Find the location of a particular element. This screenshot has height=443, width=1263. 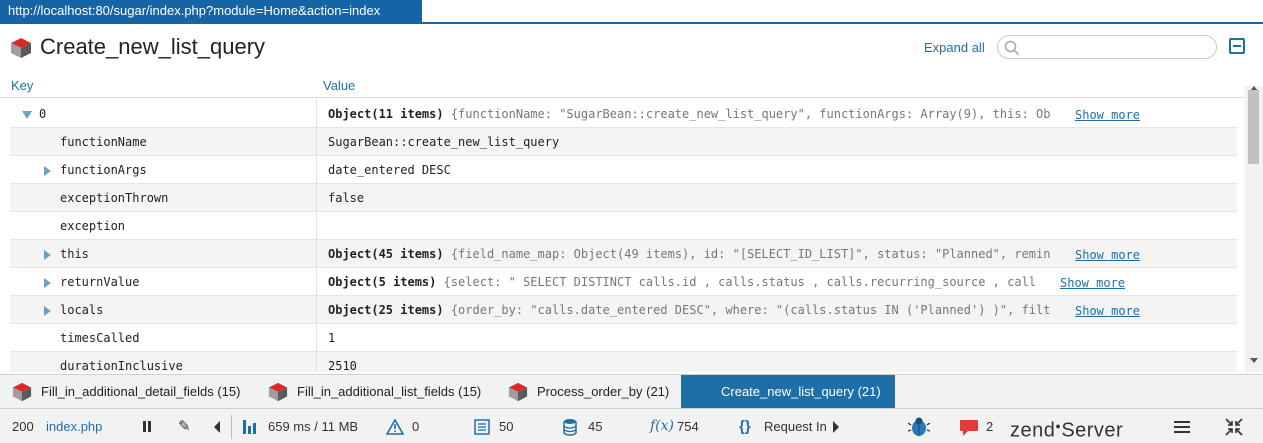

row-key: this is located at coordinates (74, 254).